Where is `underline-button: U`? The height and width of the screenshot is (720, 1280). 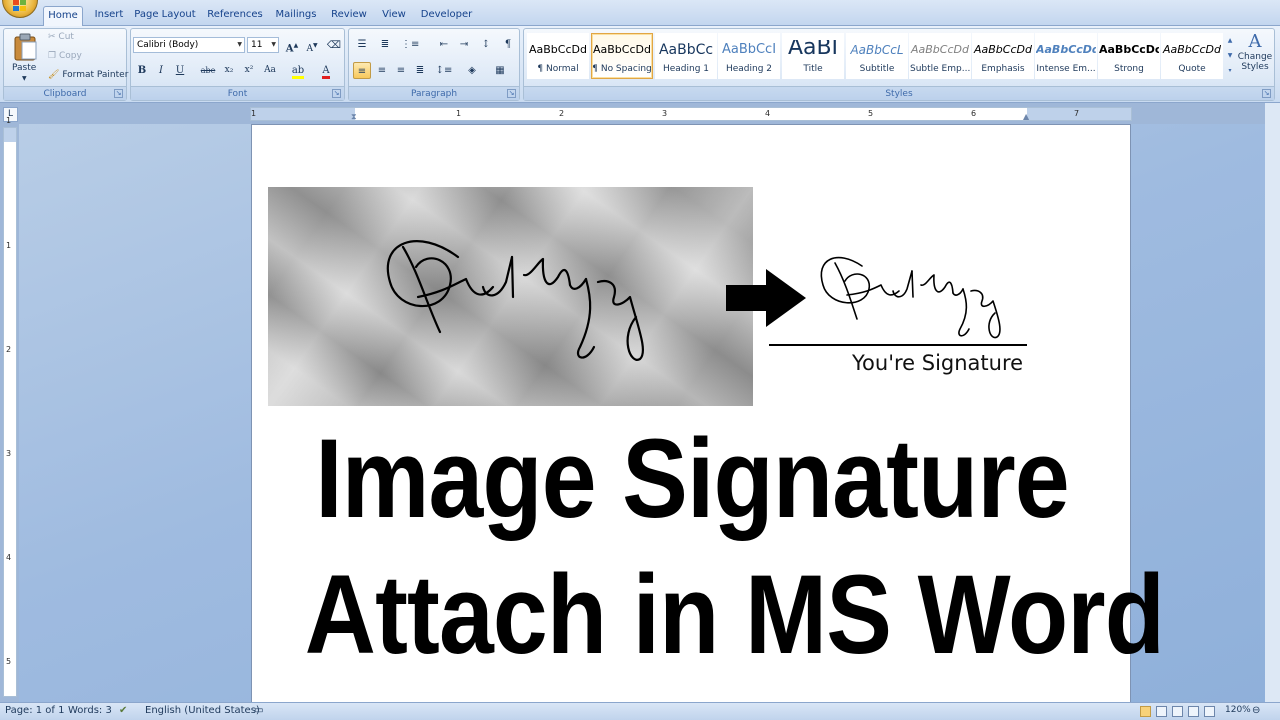 underline-button: U is located at coordinates (180, 70).